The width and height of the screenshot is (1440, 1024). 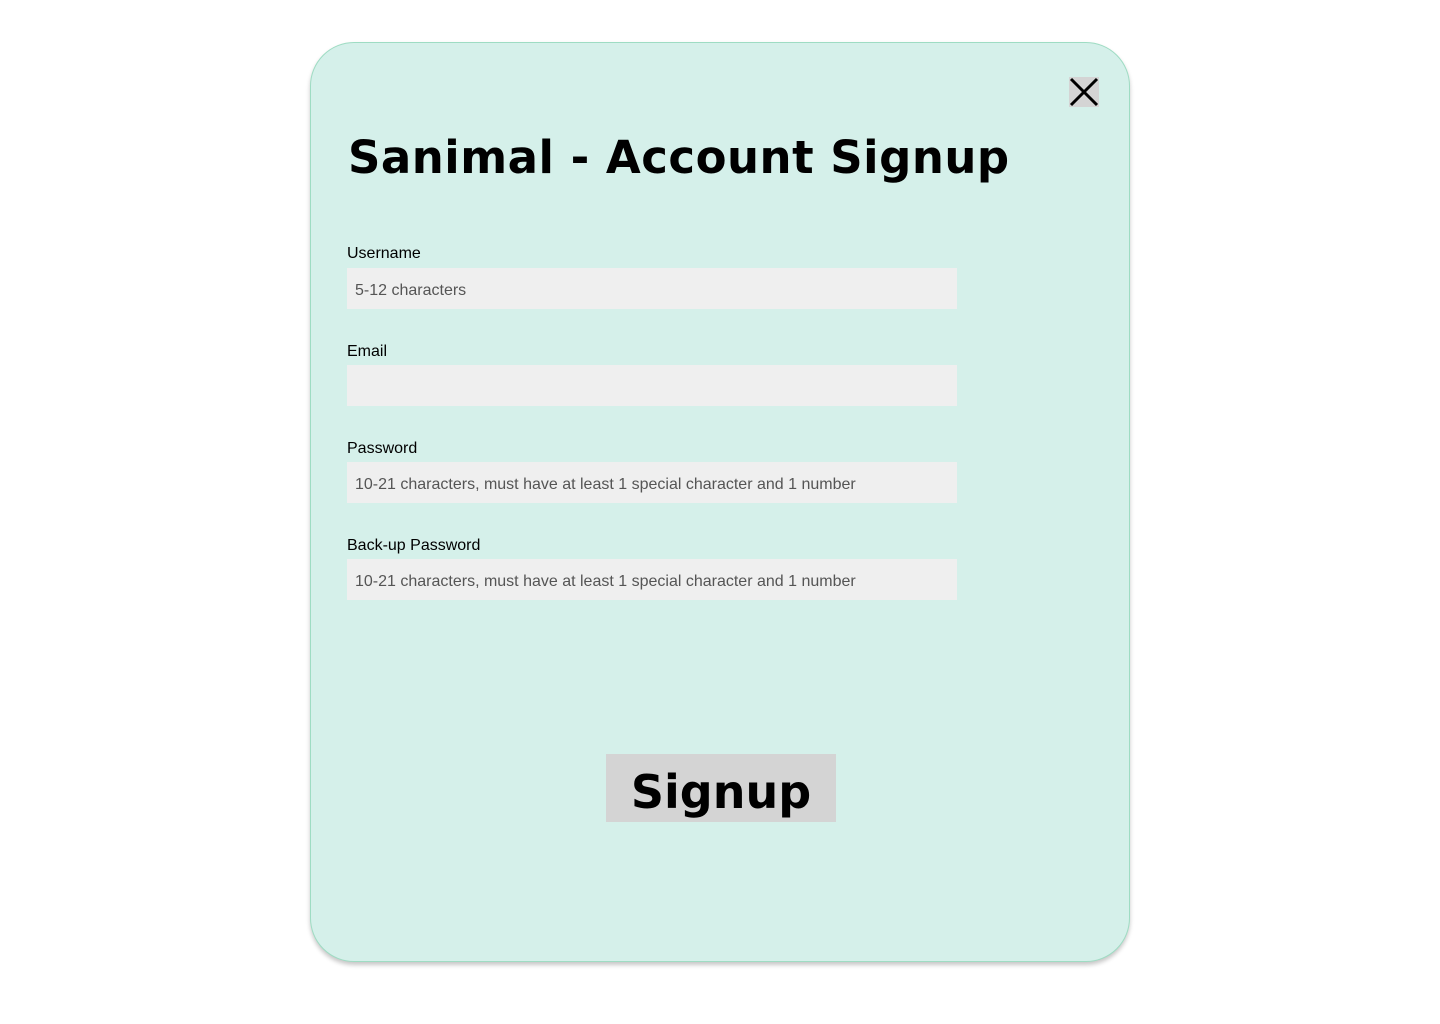 I want to click on username-input, so click(x=652, y=288).